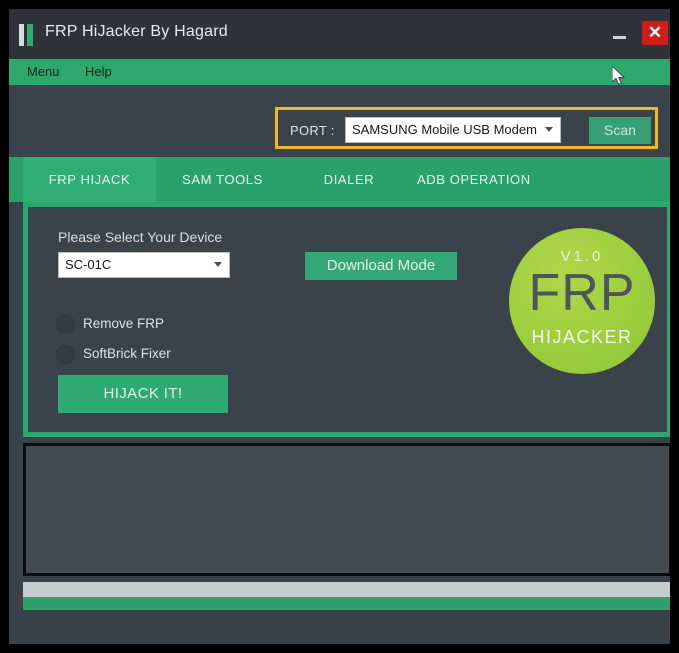 The image size is (679, 653). I want to click on device-select: SC-01C, so click(144, 265).